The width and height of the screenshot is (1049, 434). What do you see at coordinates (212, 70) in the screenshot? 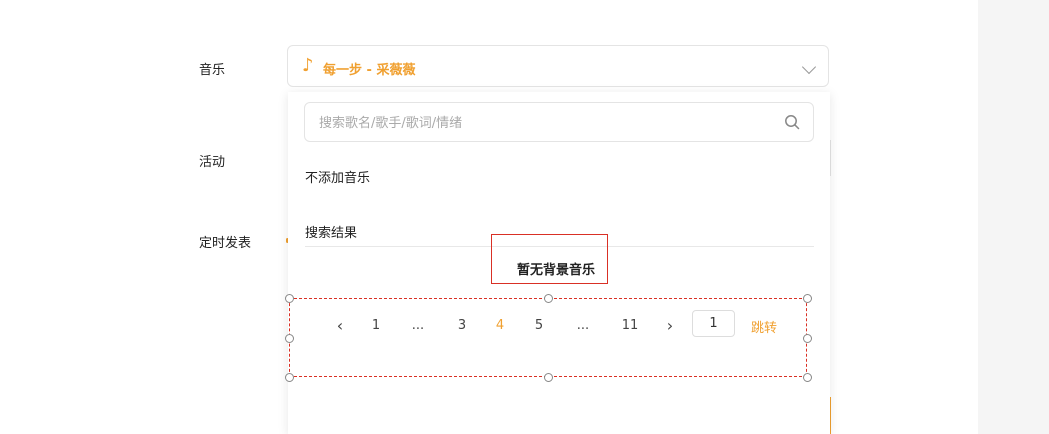
I see `music-label: 音乐` at bounding box center [212, 70].